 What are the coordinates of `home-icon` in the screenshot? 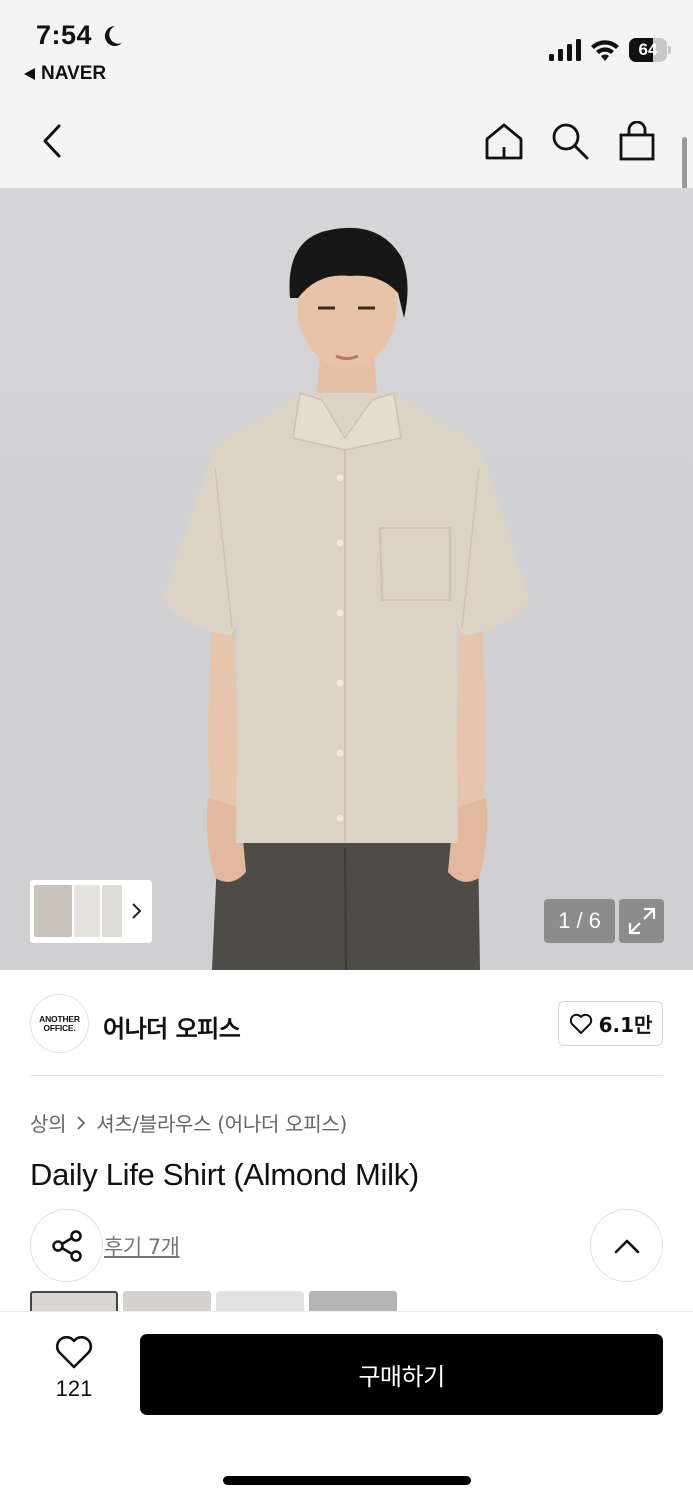 It's located at (504, 141).